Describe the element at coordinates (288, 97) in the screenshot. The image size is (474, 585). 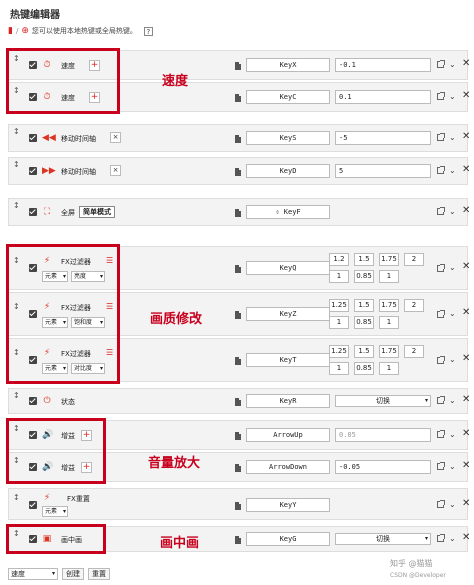
I see `key-input: KeyC` at that location.